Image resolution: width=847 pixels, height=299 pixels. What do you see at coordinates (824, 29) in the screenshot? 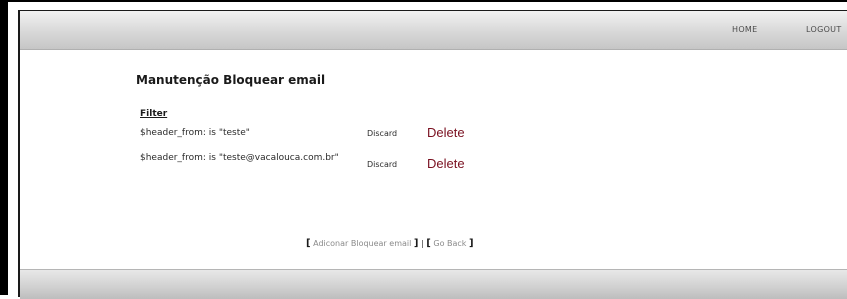
I see `nav-logout-link: LOGOUT` at bounding box center [824, 29].